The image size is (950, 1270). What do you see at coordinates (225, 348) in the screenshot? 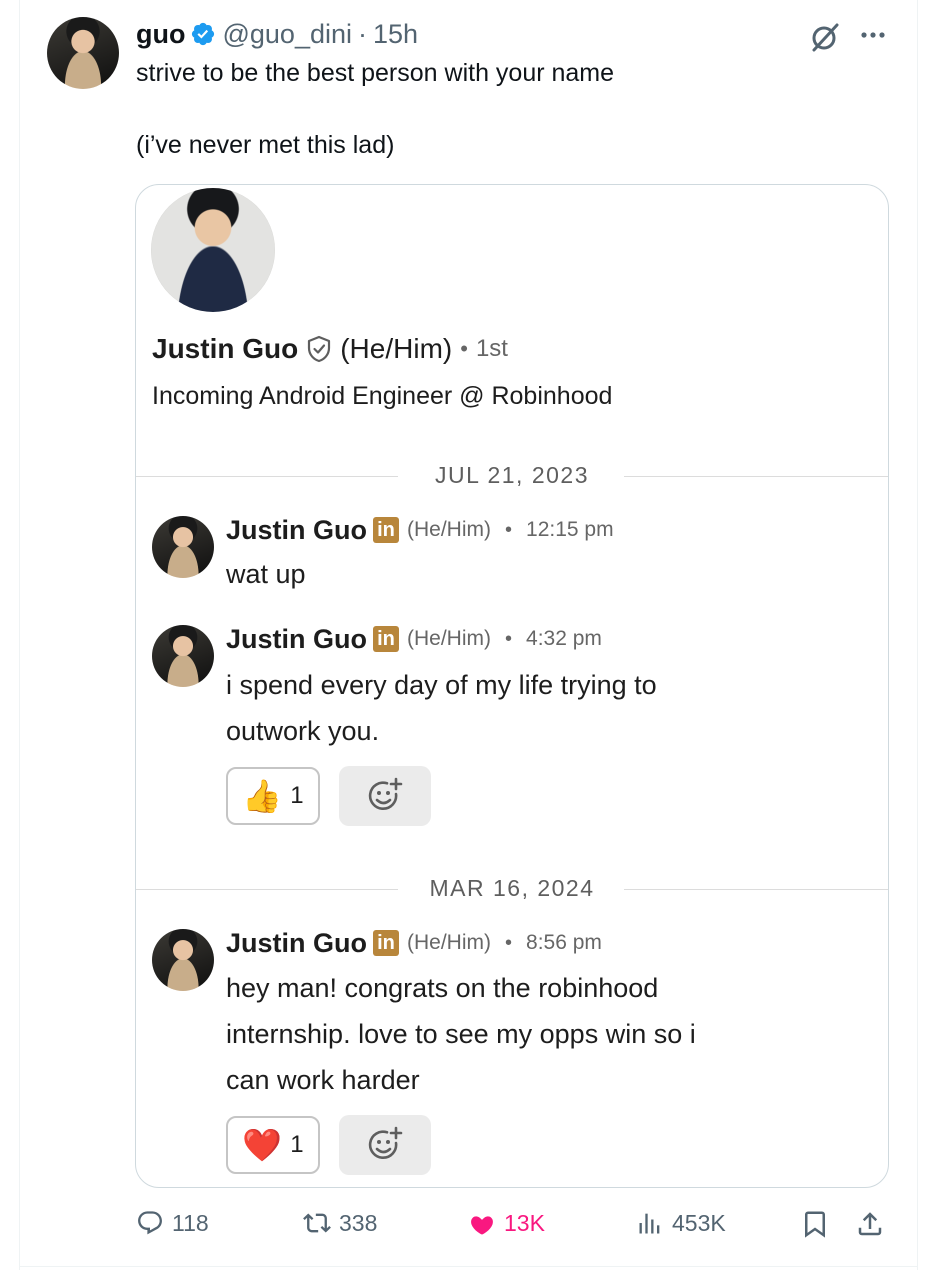
I see `profile-name: Justin Guo` at bounding box center [225, 348].